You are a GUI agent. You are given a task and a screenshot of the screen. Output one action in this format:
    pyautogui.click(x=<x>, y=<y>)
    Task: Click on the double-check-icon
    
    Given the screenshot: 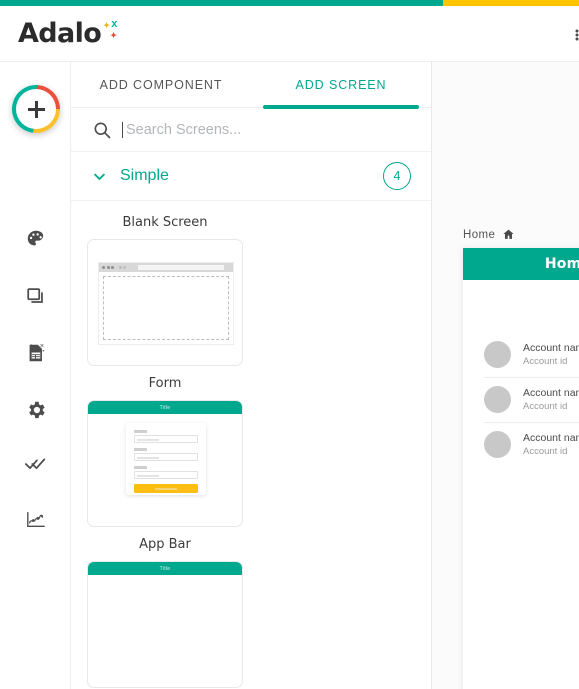 What is the action you would take?
    pyautogui.click(x=36, y=464)
    